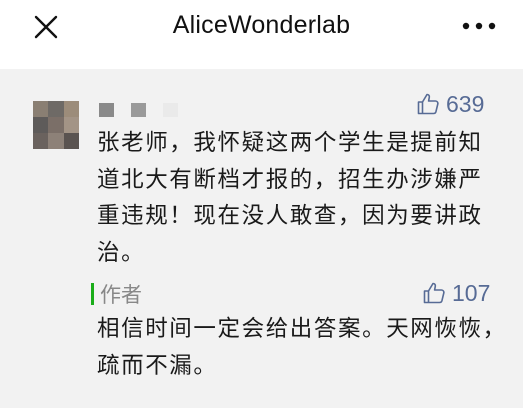  I want to click on reply-like-count: 107, so click(471, 292).